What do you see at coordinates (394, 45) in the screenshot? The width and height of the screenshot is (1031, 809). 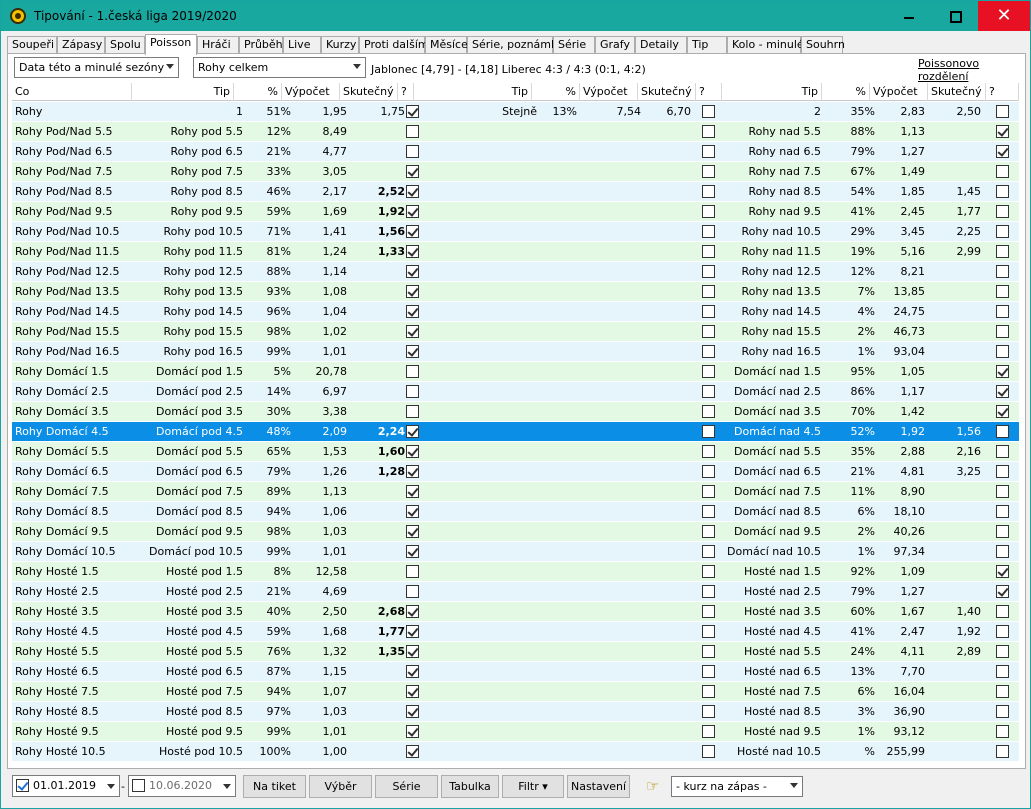 I see `tab-9: Proti dalším` at bounding box center [394, 45].